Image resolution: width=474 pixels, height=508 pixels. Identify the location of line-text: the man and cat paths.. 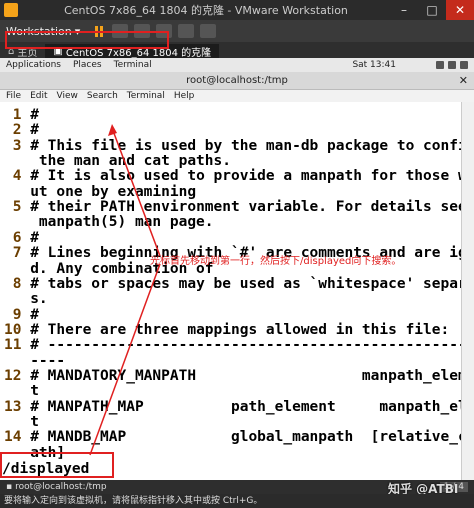
(117, 161).